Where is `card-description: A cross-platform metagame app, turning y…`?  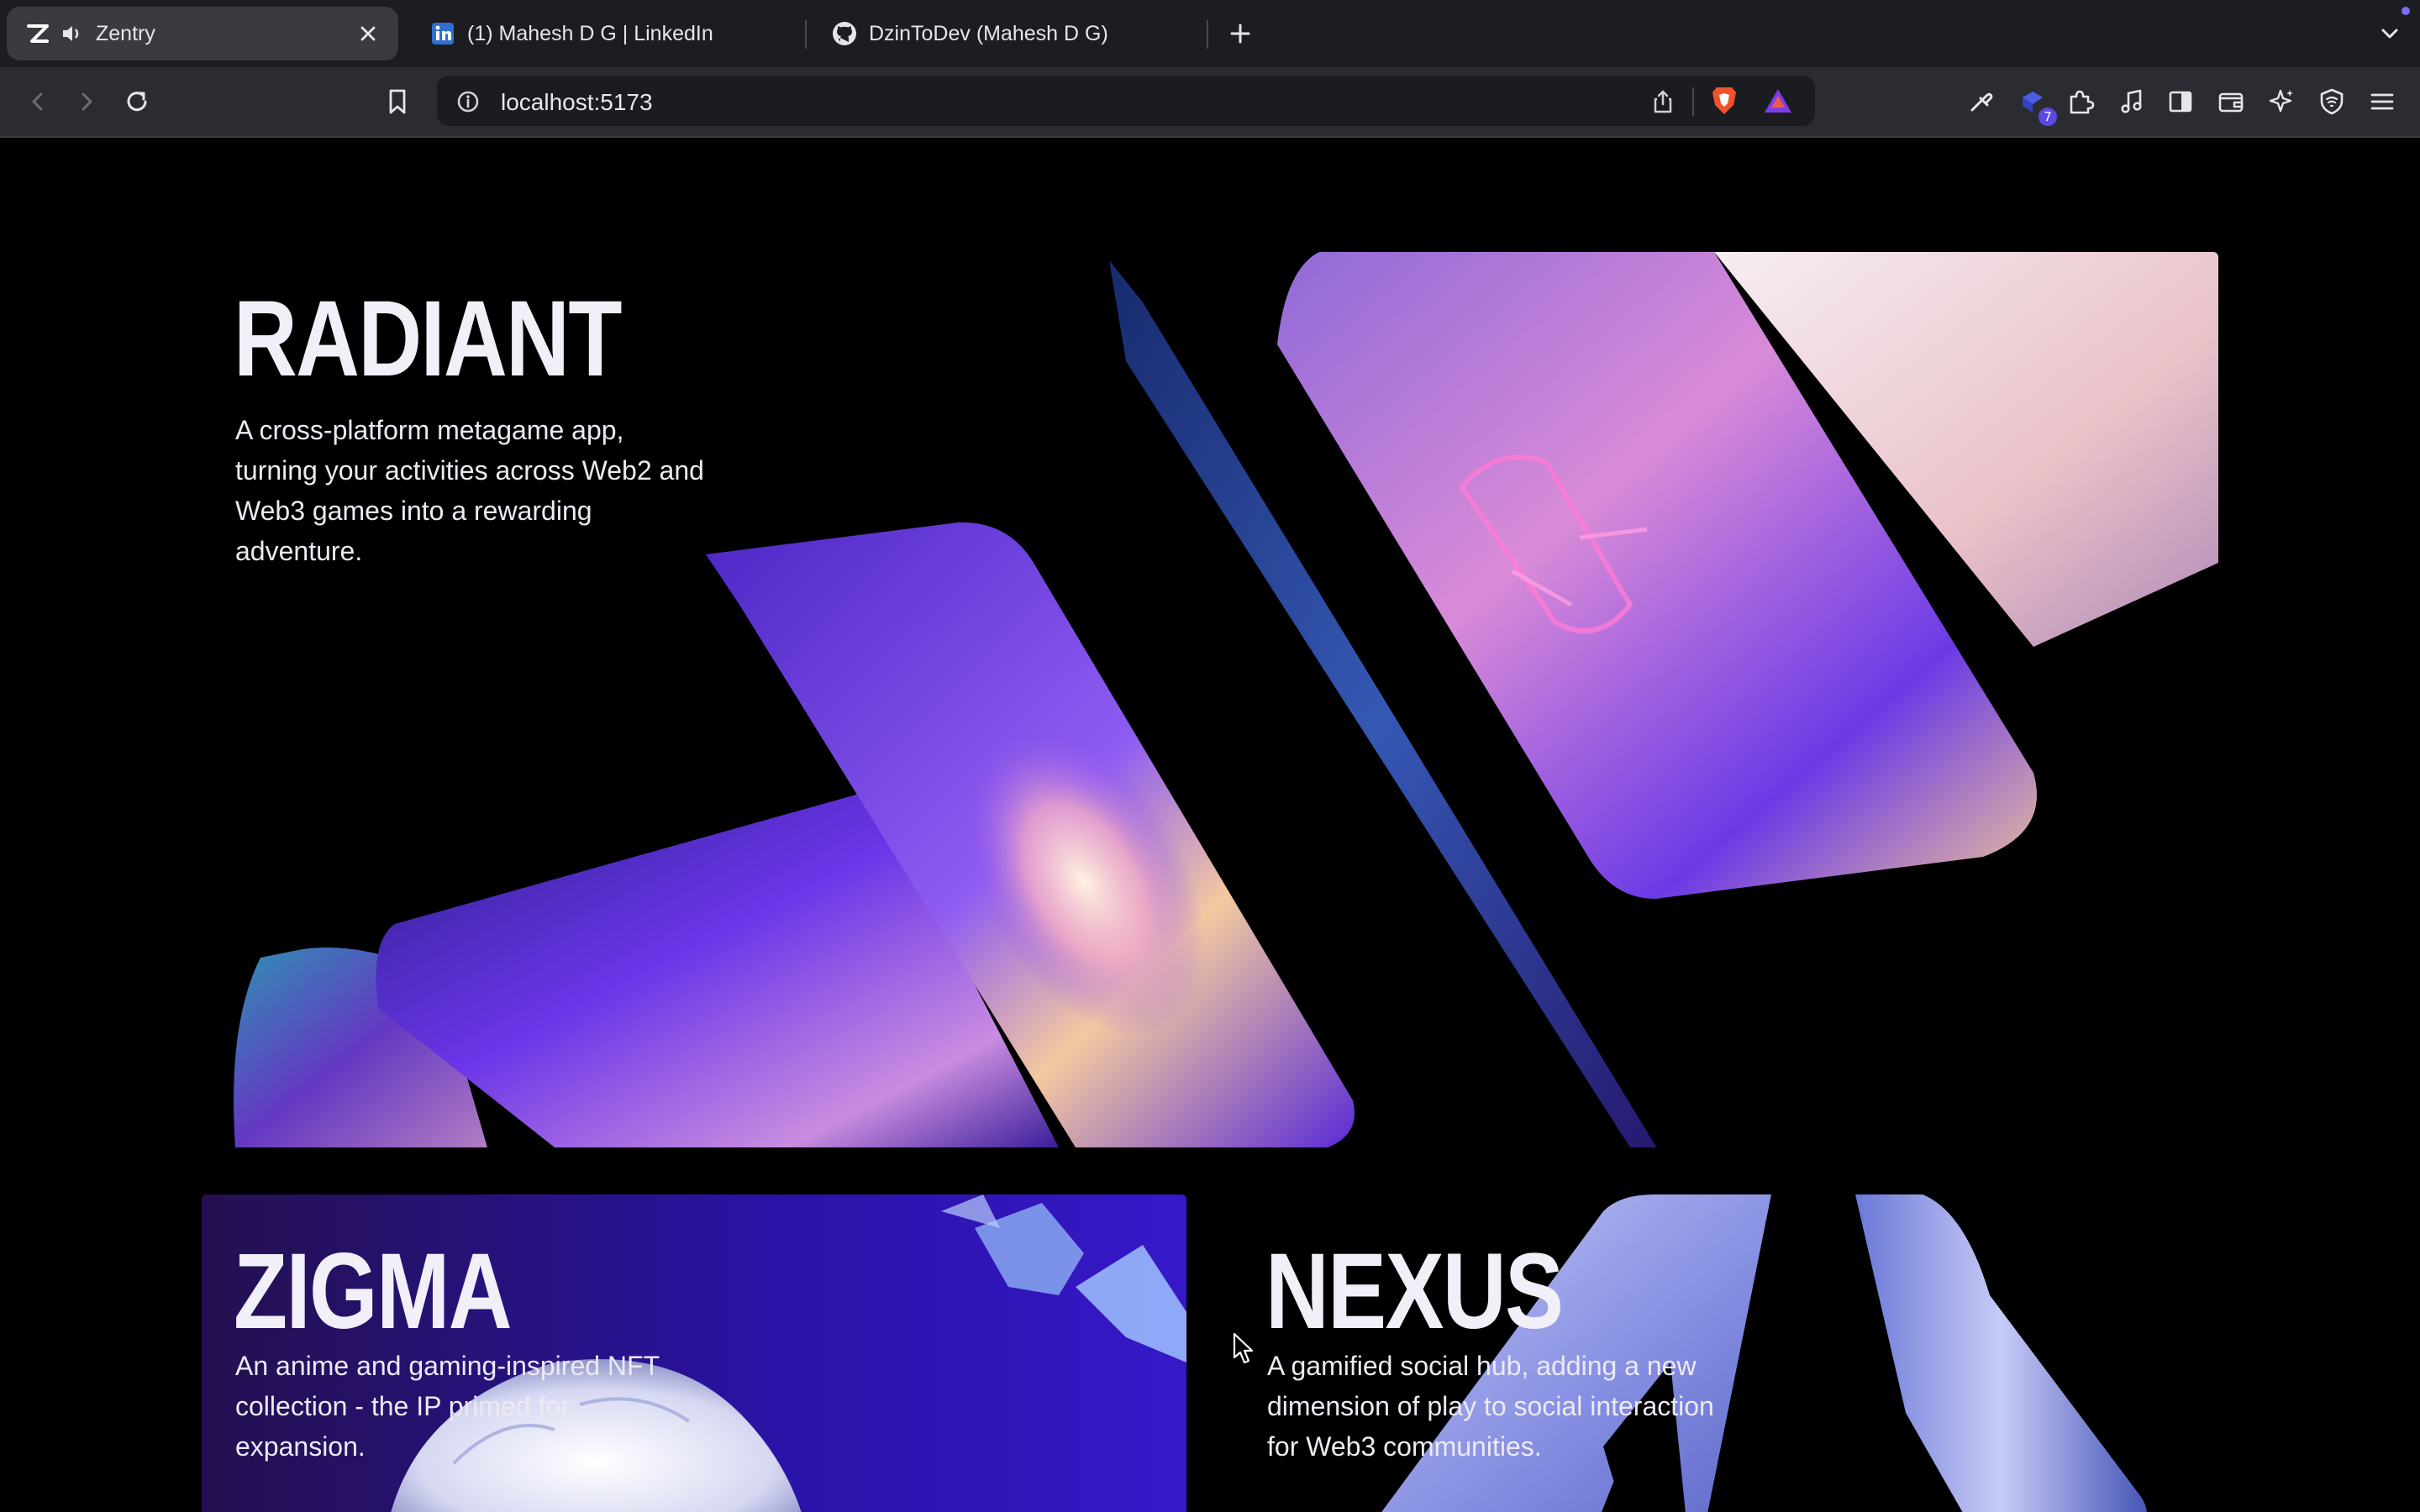
card-description: A cross-platform metagame app, turning y… is located at coordinates (469, 490).